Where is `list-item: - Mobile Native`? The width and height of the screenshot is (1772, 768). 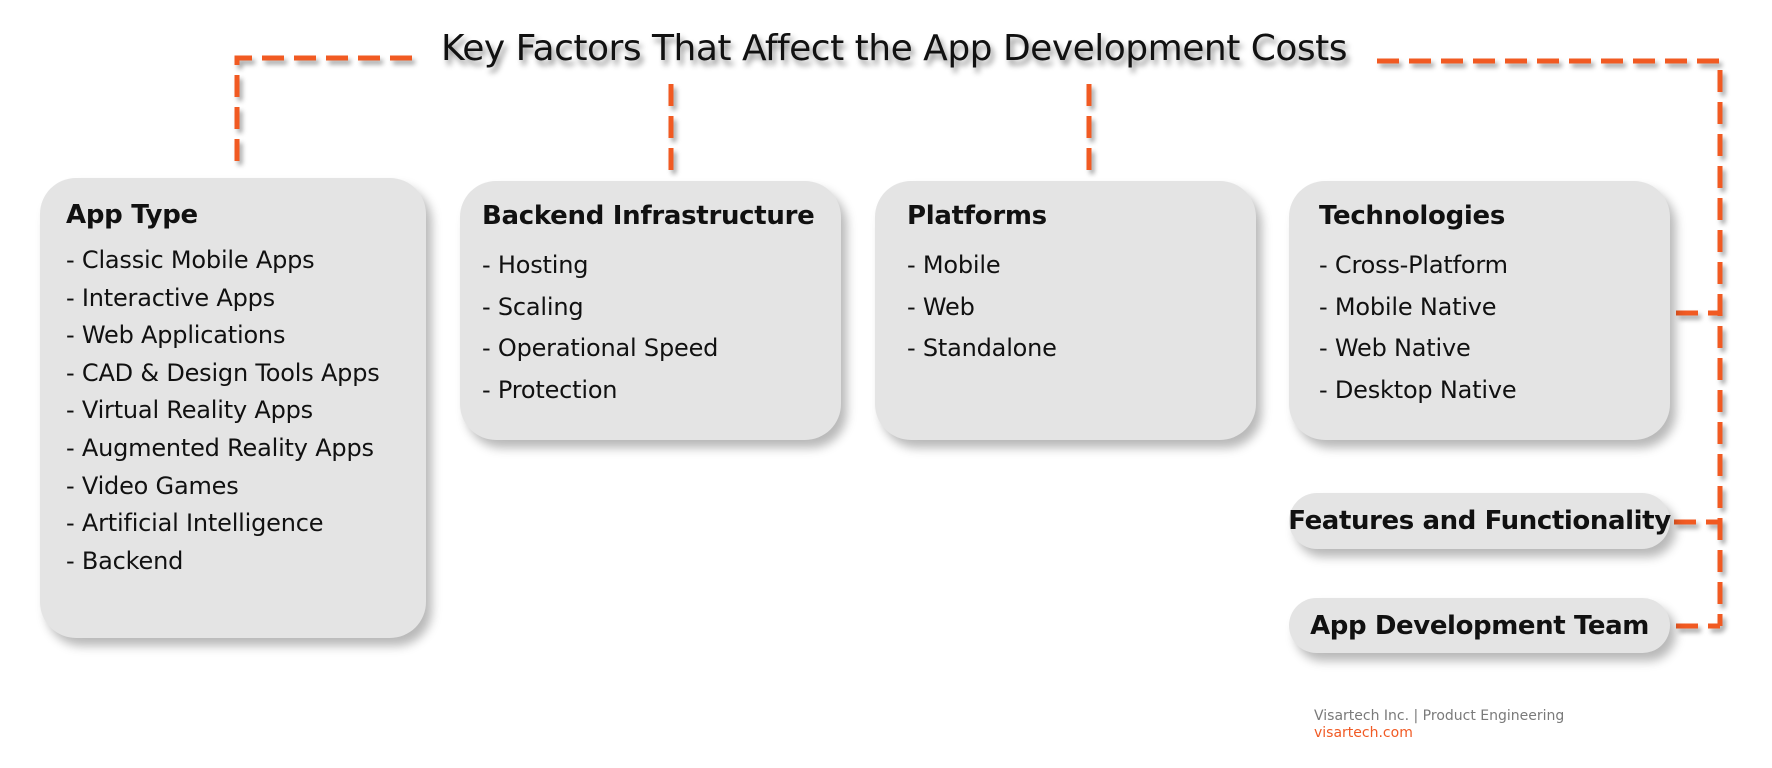 list-item: - Mobile Native is located at coordinates (1408, 306).